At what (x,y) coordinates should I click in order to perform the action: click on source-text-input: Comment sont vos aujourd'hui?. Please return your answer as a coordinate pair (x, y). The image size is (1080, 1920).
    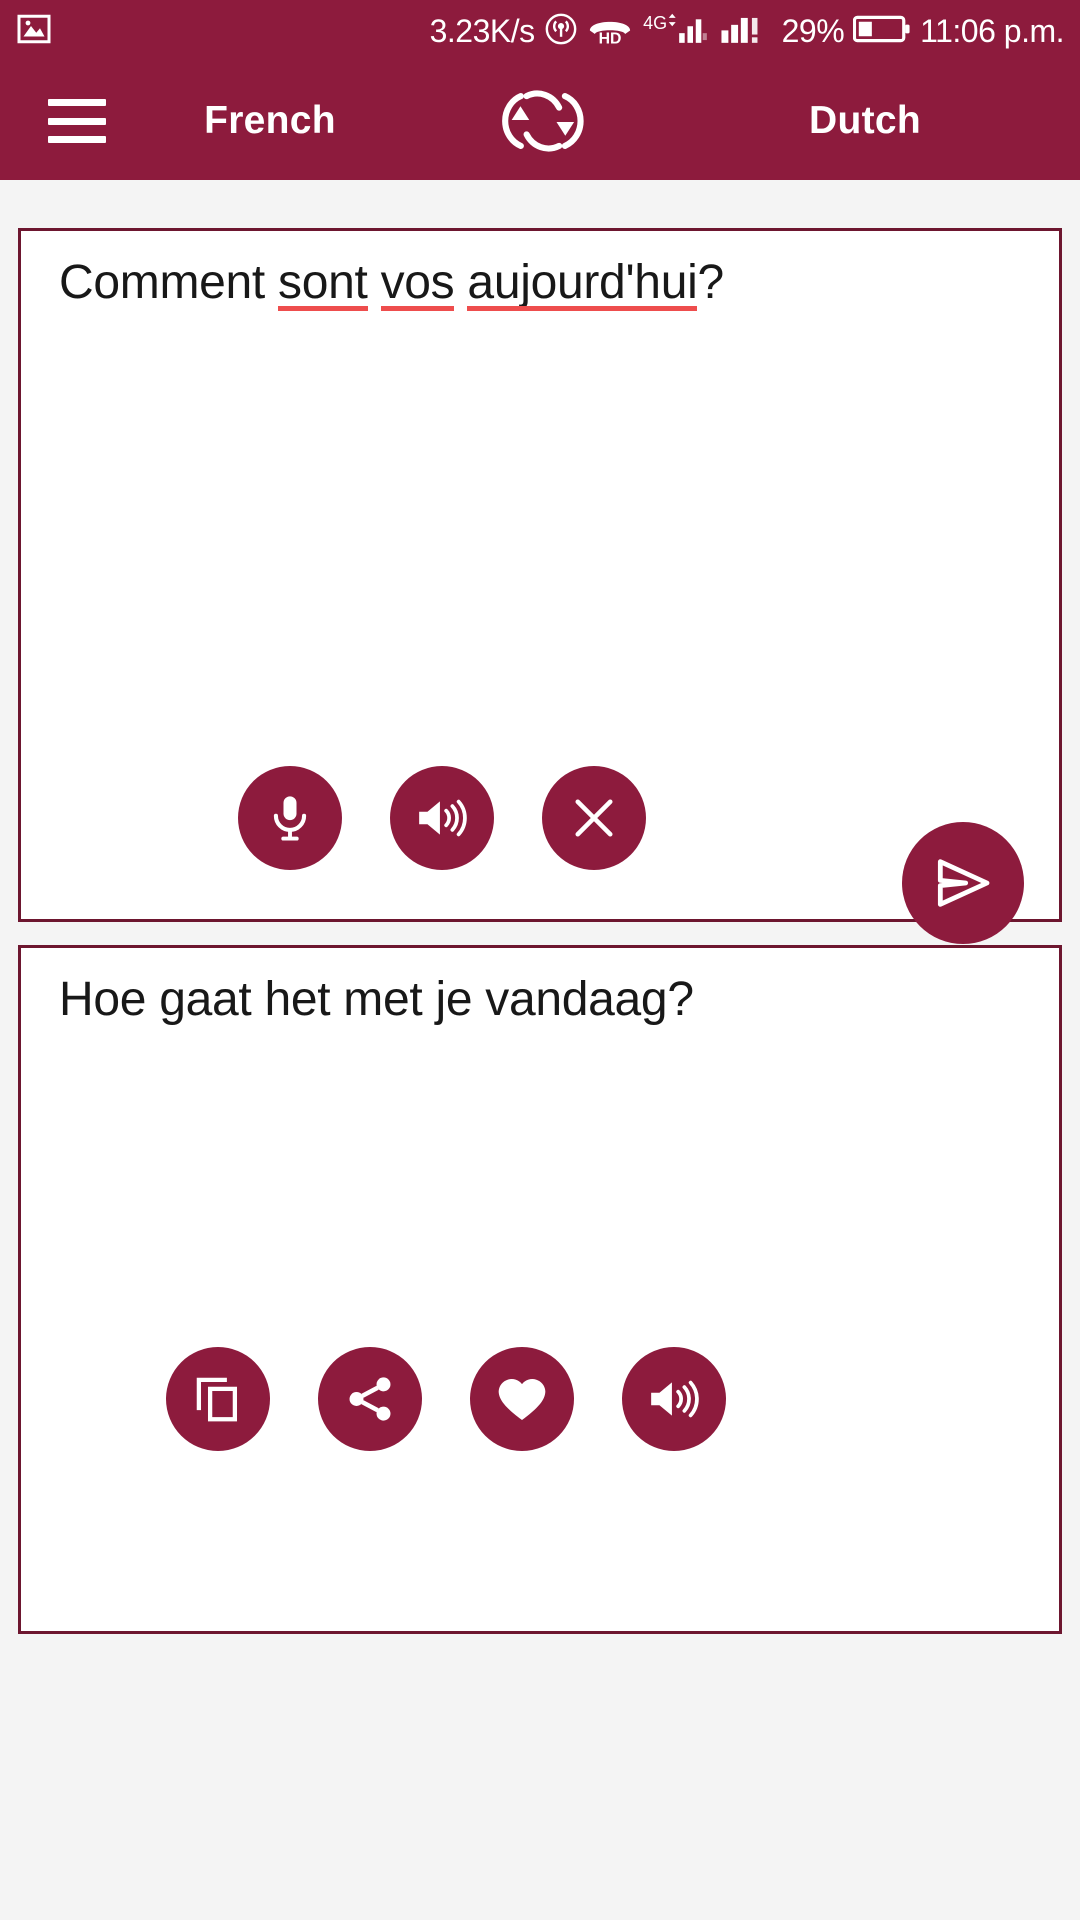
    Looking at the image, I should click on (540, 283).